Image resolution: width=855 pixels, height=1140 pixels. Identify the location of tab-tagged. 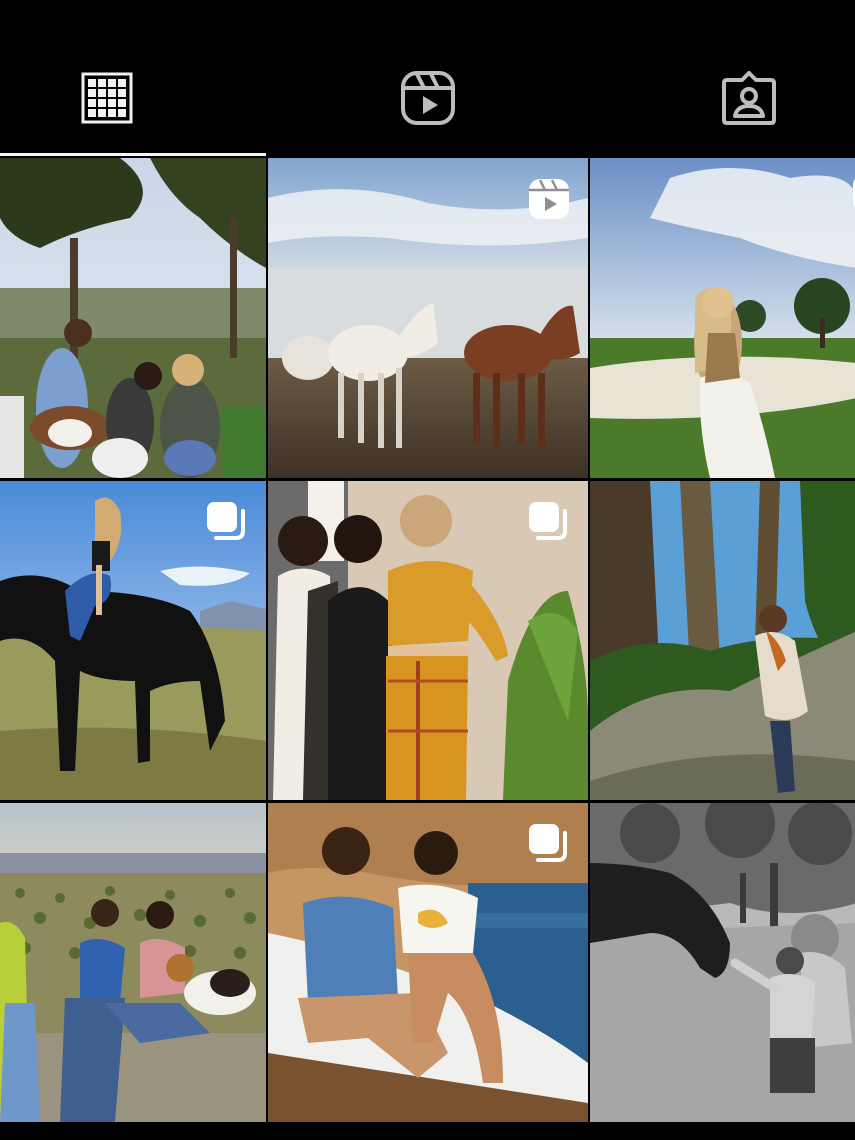
(749, 98).